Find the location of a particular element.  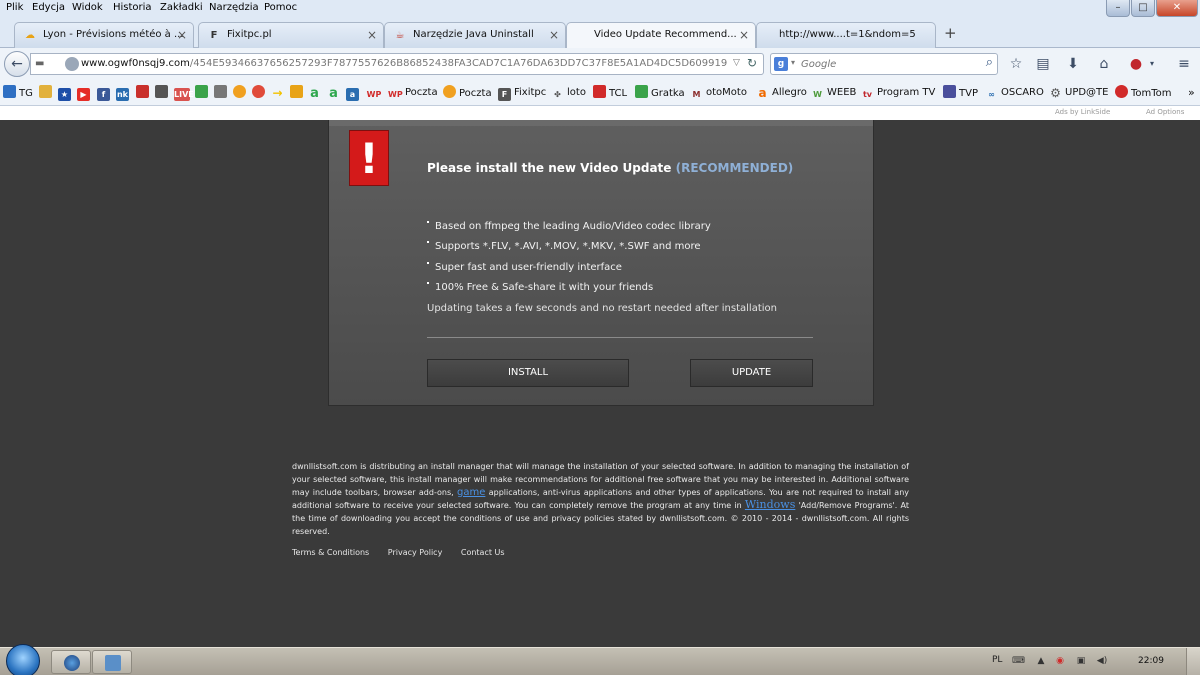

bookmark-program-tv: tv Program TV is located at coordinates (898, 93).